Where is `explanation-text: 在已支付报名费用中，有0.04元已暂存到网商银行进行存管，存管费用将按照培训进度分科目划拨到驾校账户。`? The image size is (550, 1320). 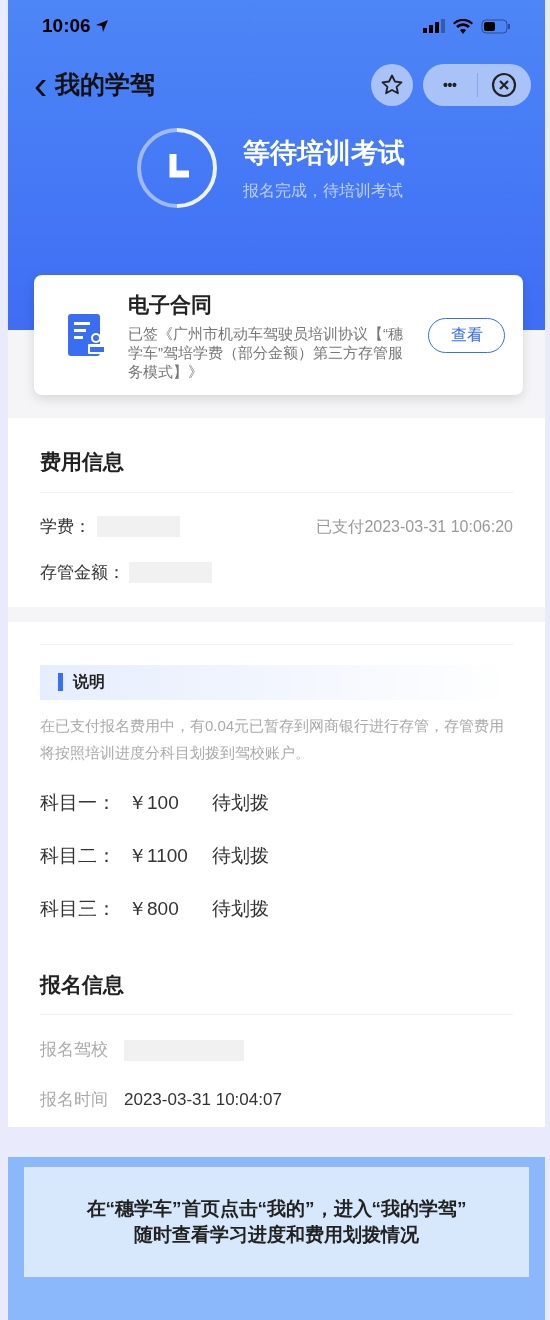
explanation-text: 在已支付报名费用中，有0.04元已暂存到网商银行进行存管，存管费用将按照培训进度分科目划拨到驾校账户。 is located at coordinates (273, 739).